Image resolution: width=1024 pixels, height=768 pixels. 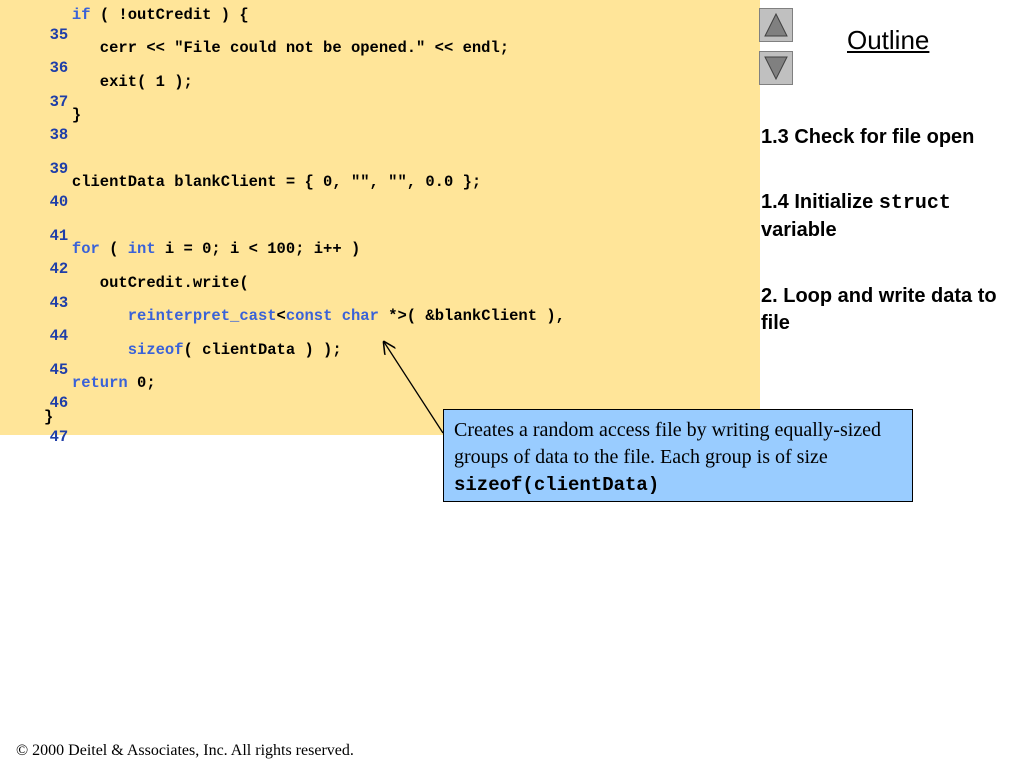 I want to click on outline-item-initialize-struct: 1.4 Initialize struct variable, so click(x=856, y=216).